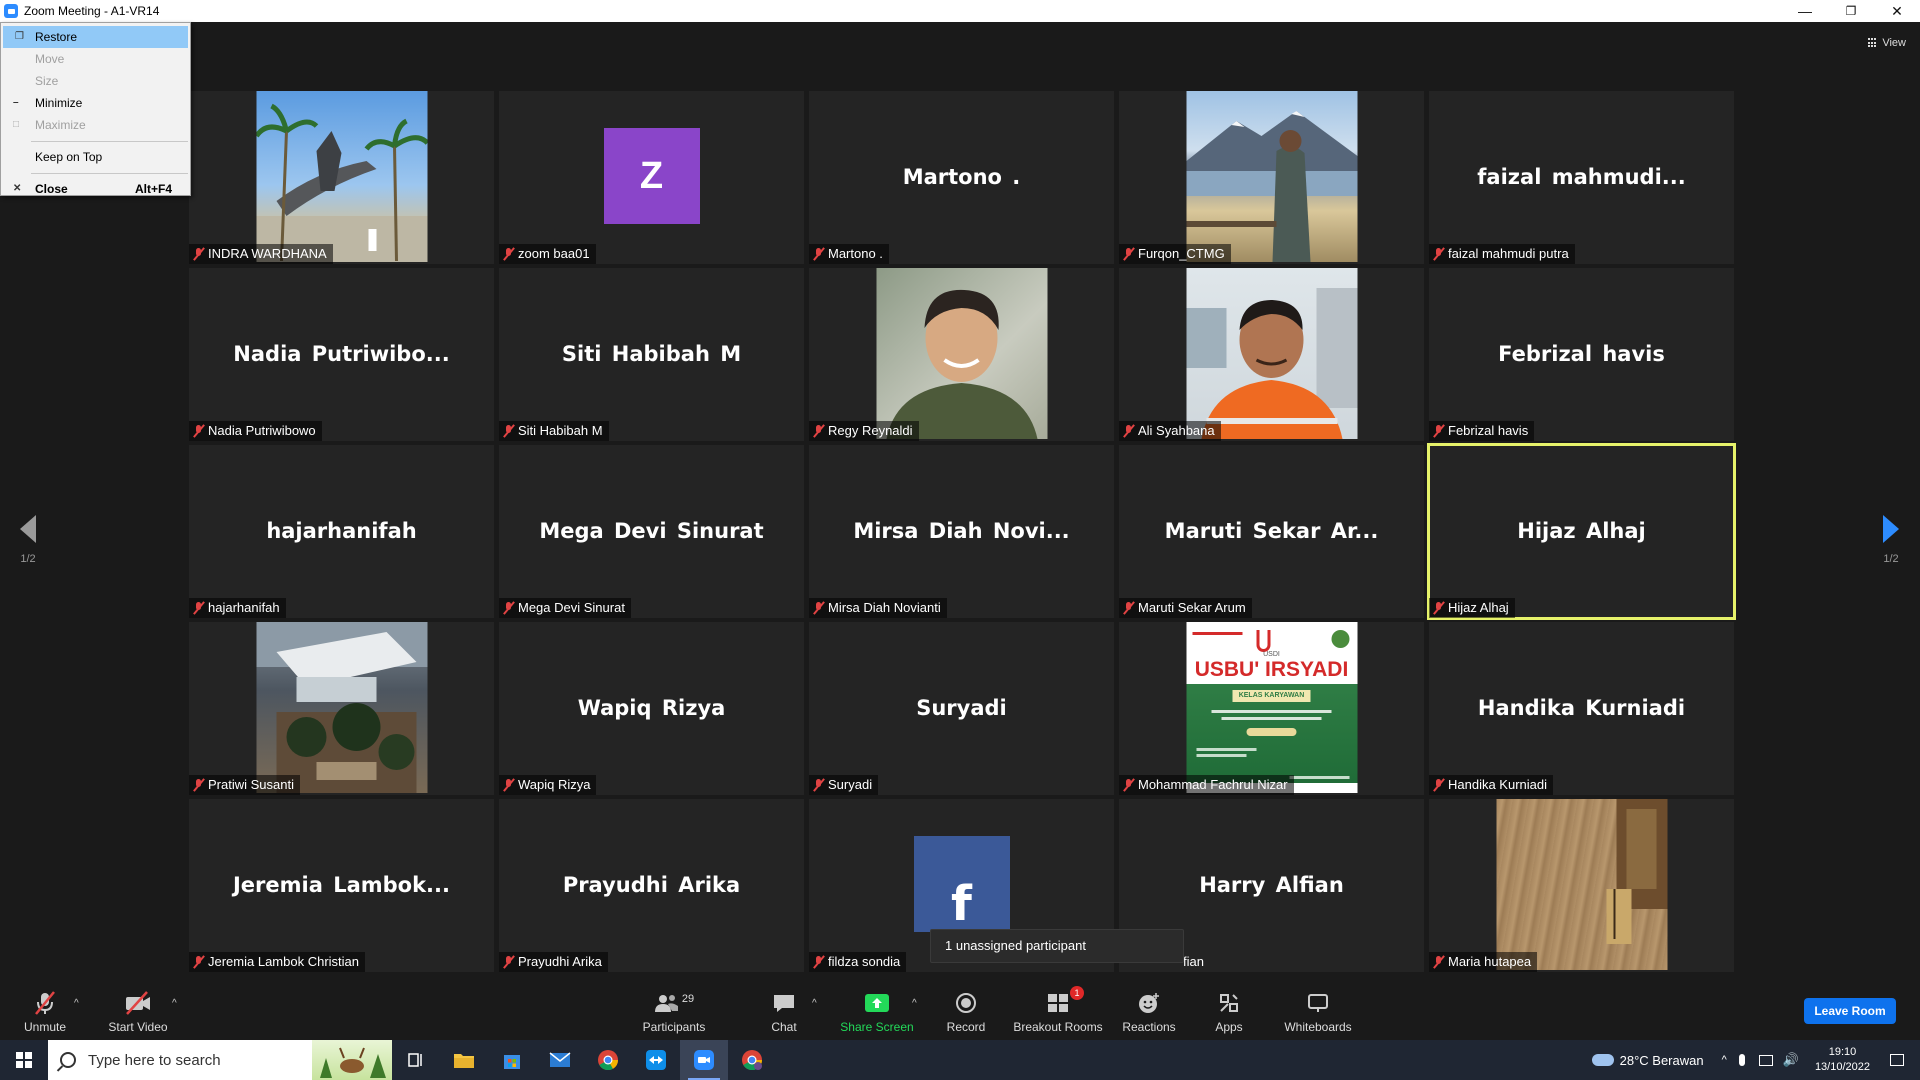  What do you see at coordinates (960, 11) in the screenshot?
I see `title-bar: Zoom Meeting - A1-VR14 — ❐ ✕` at bounding box center [960, 11].